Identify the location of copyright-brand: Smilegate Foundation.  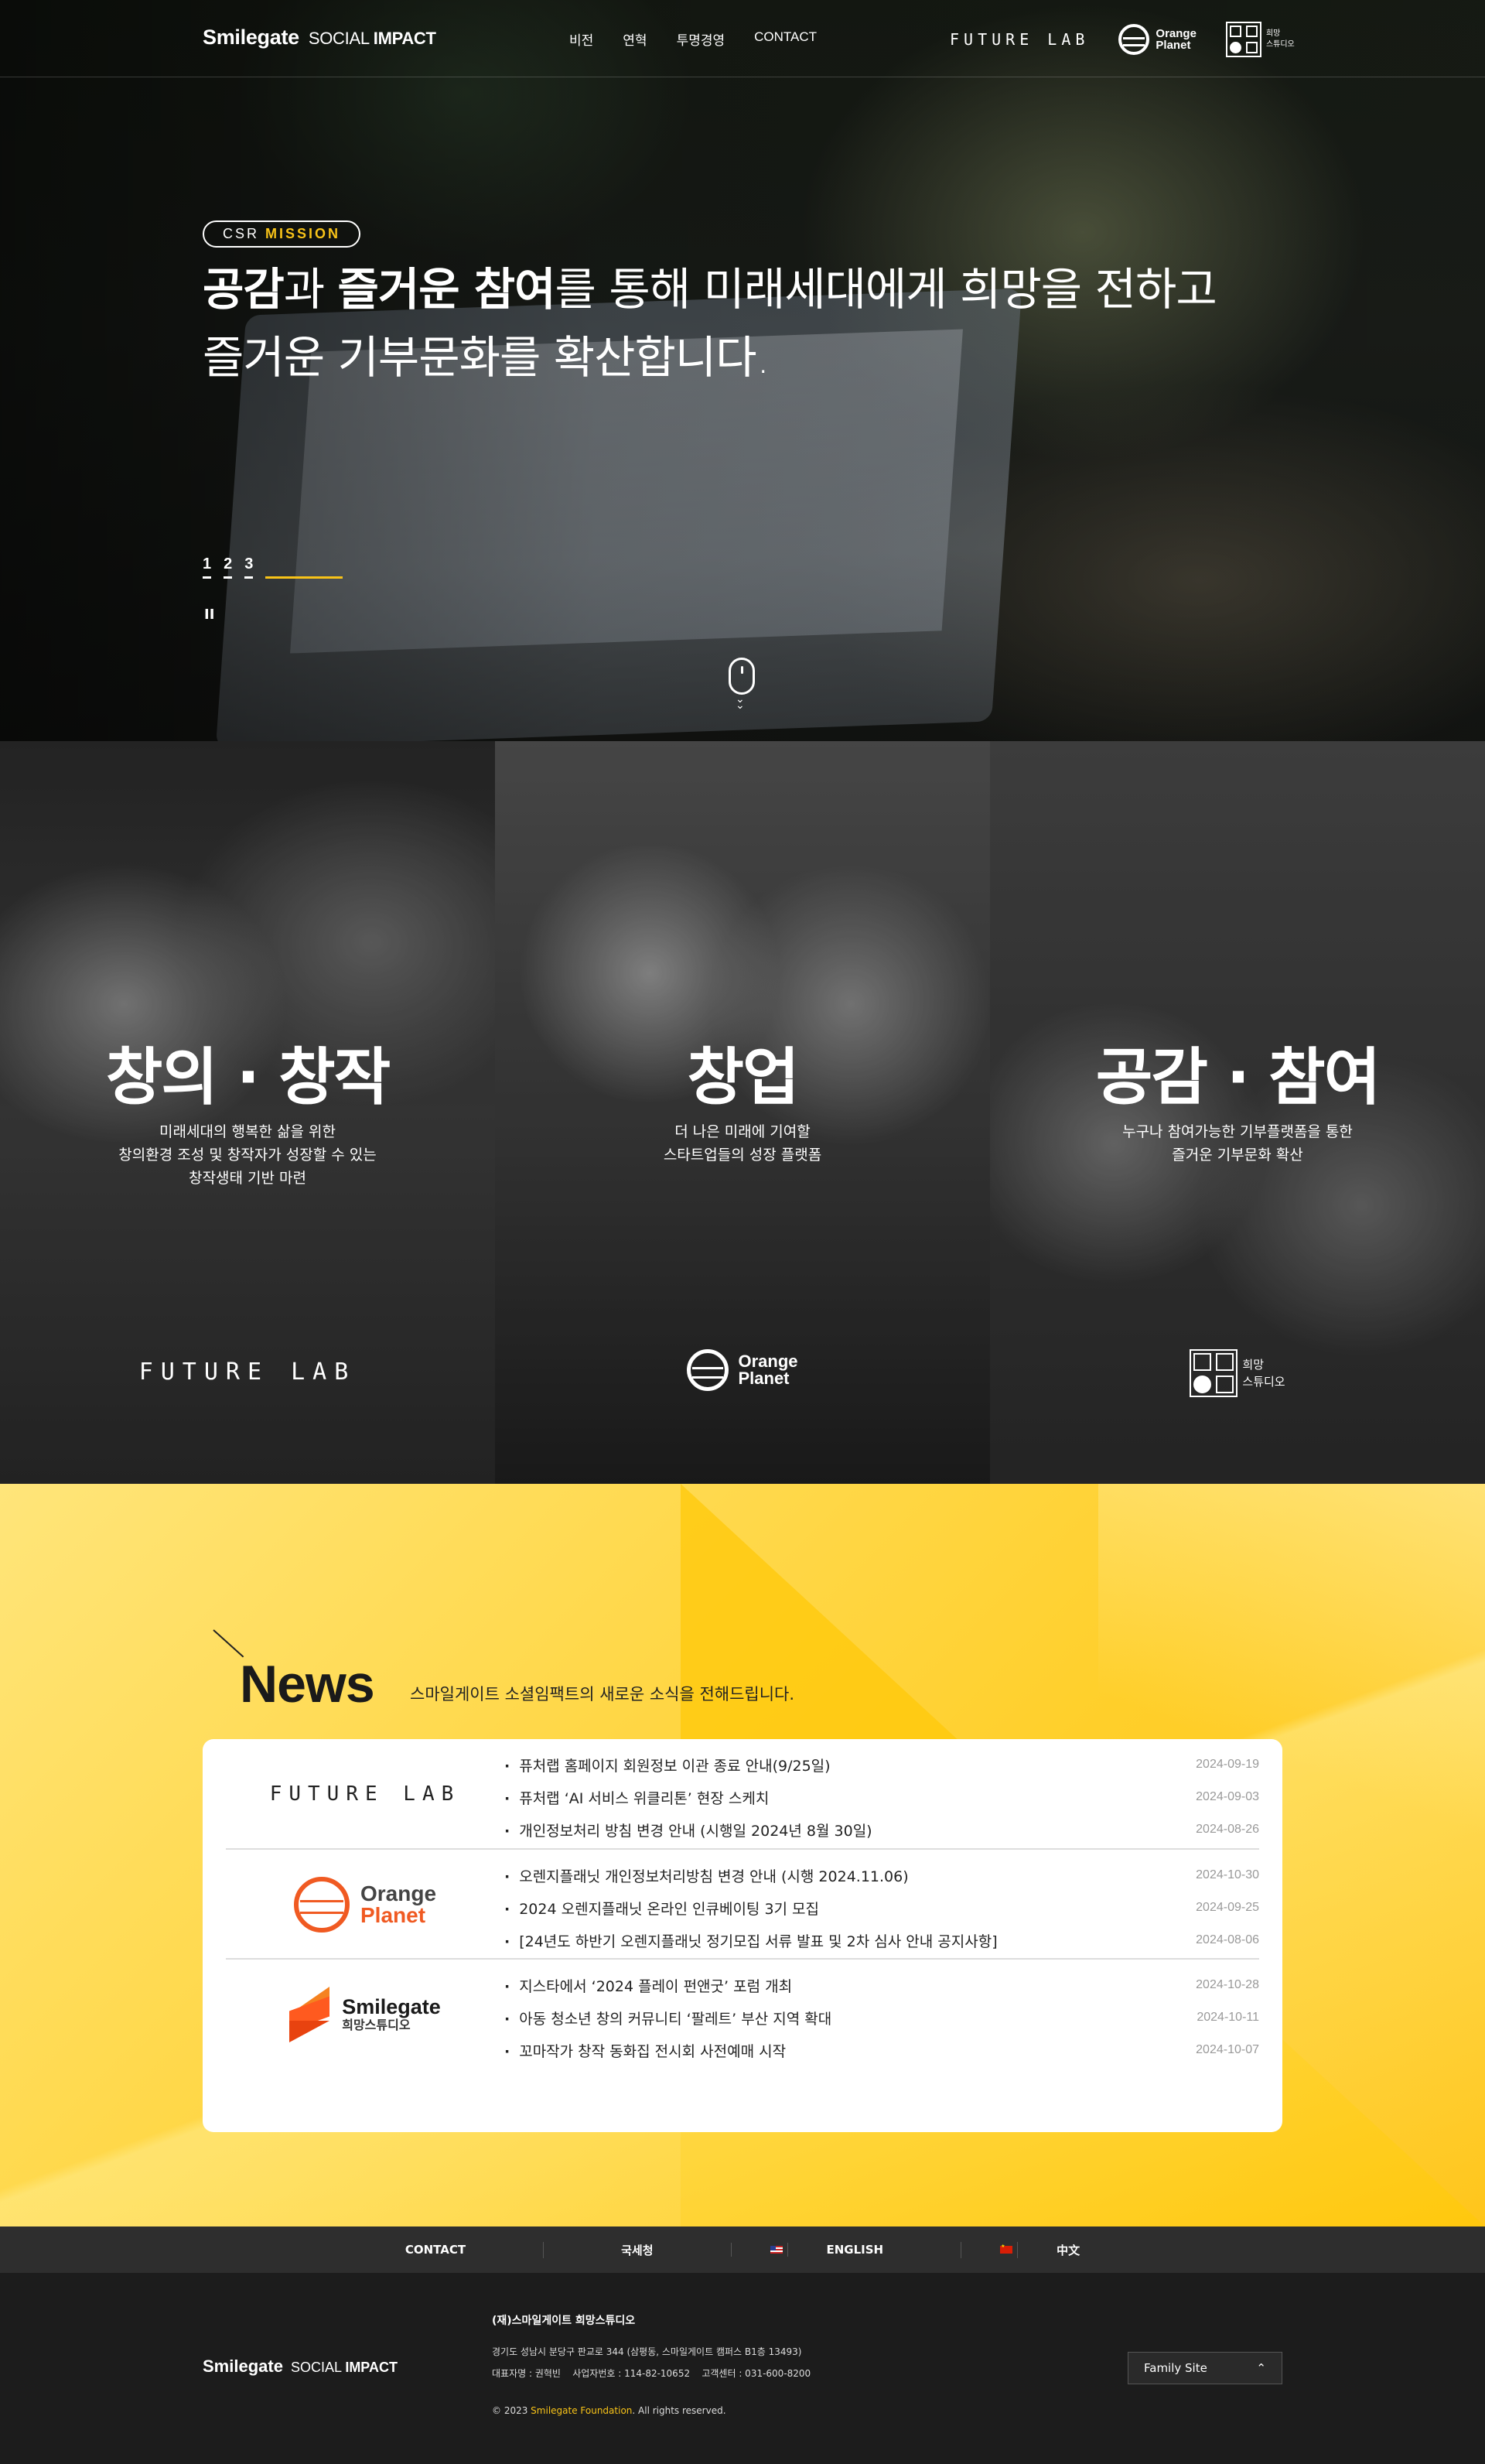
(582, 2410).